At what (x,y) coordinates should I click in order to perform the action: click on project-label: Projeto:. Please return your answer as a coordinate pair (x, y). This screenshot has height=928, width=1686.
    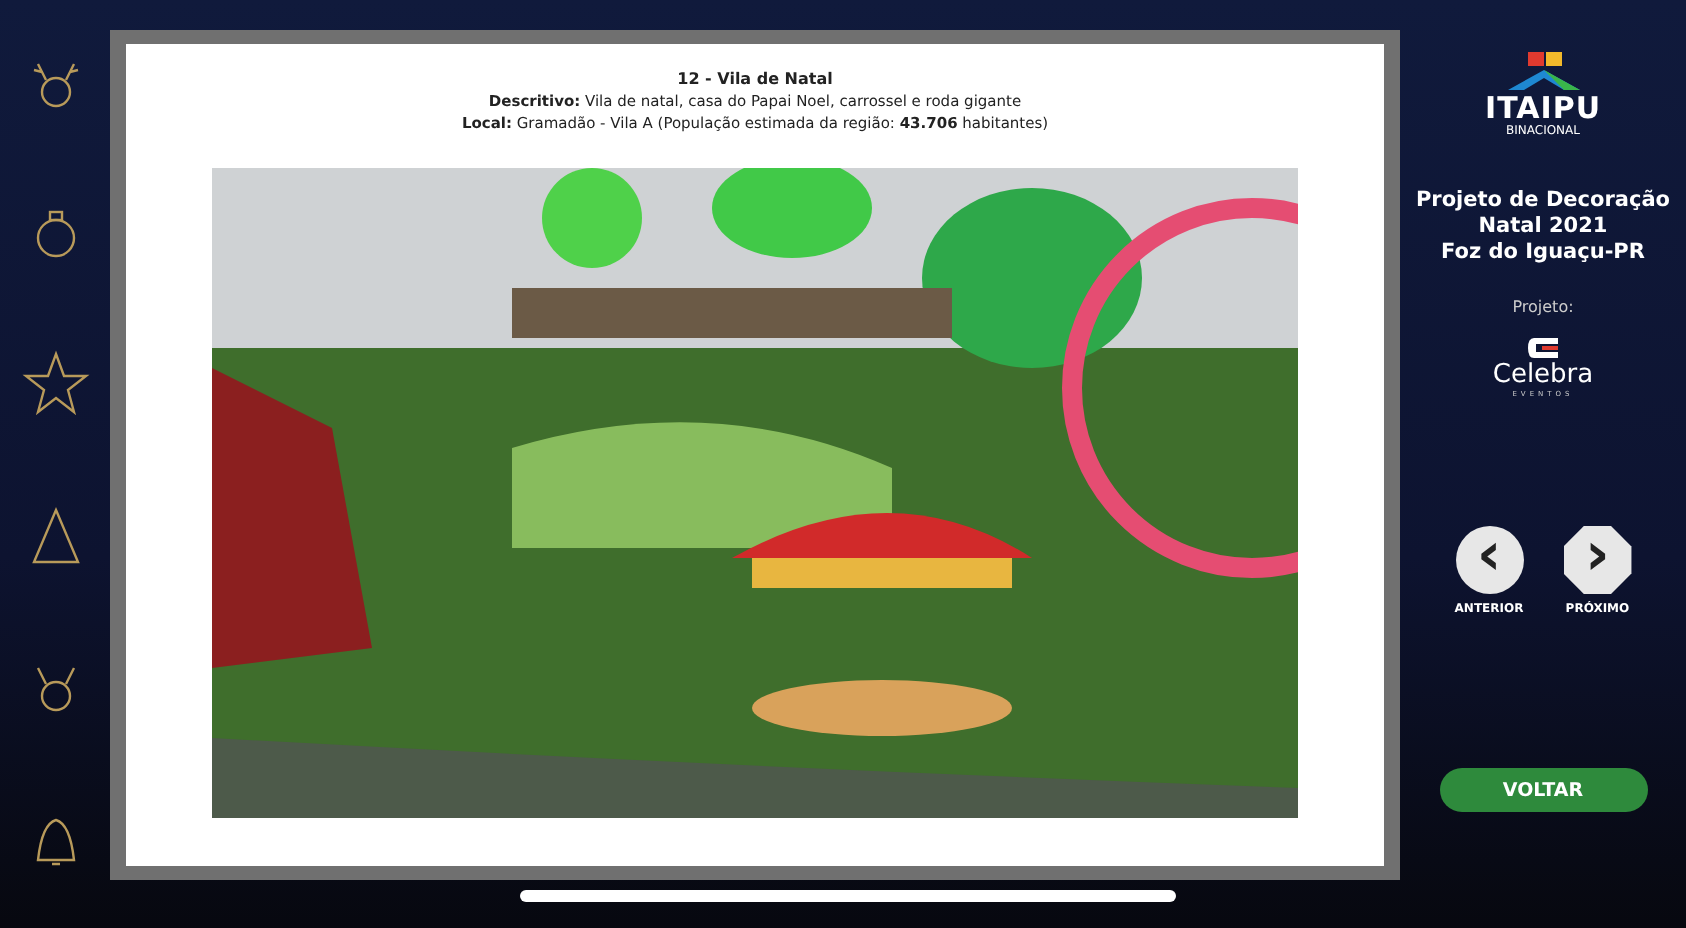
    Looking at the image, I should click on (1543, 307).